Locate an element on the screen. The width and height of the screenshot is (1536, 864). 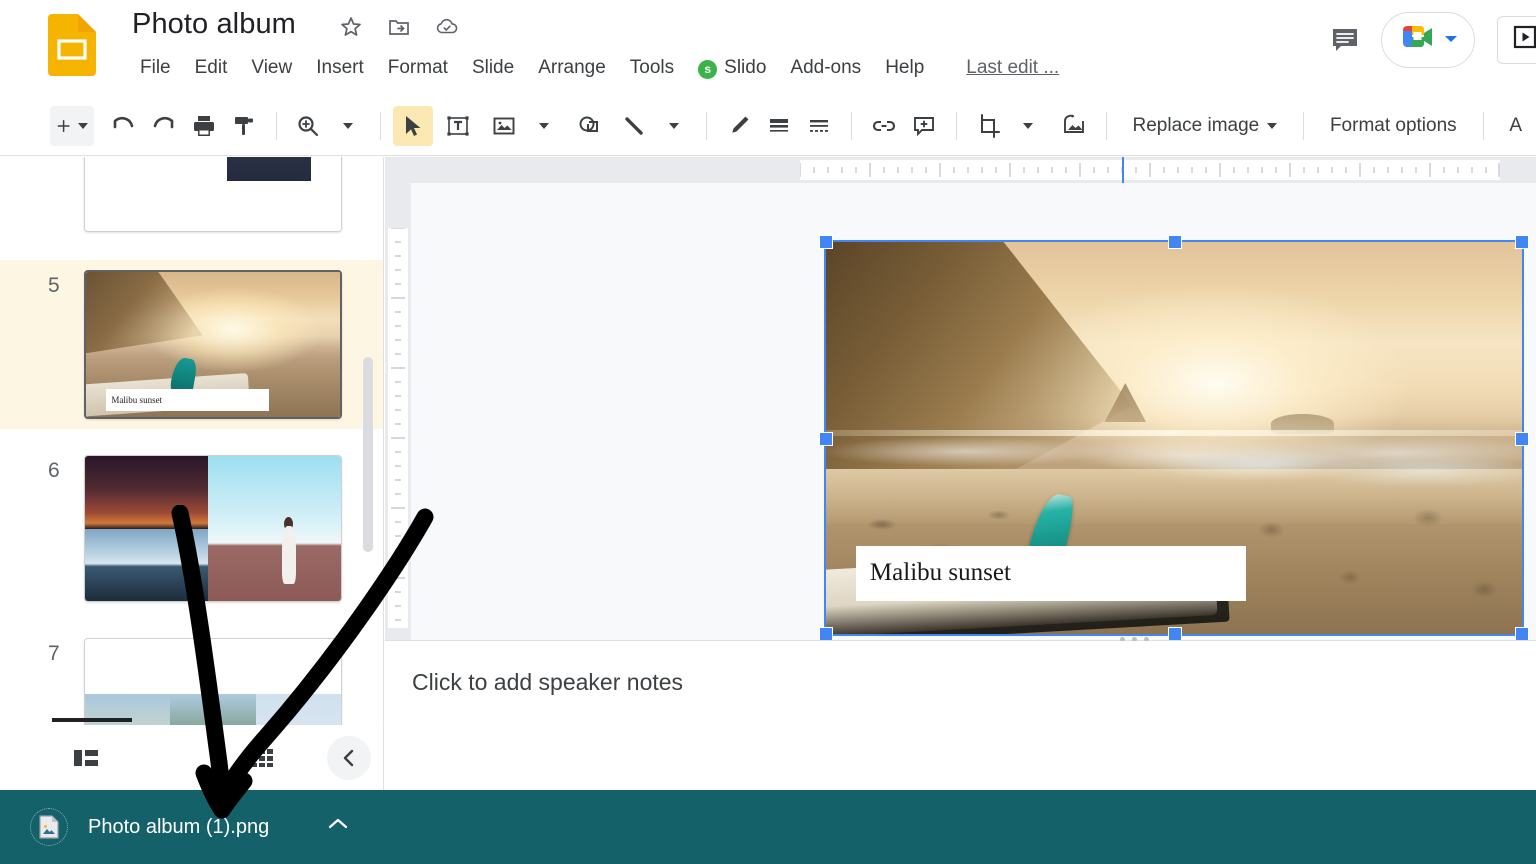
image-file-icon is located at coordinates (49, 827).